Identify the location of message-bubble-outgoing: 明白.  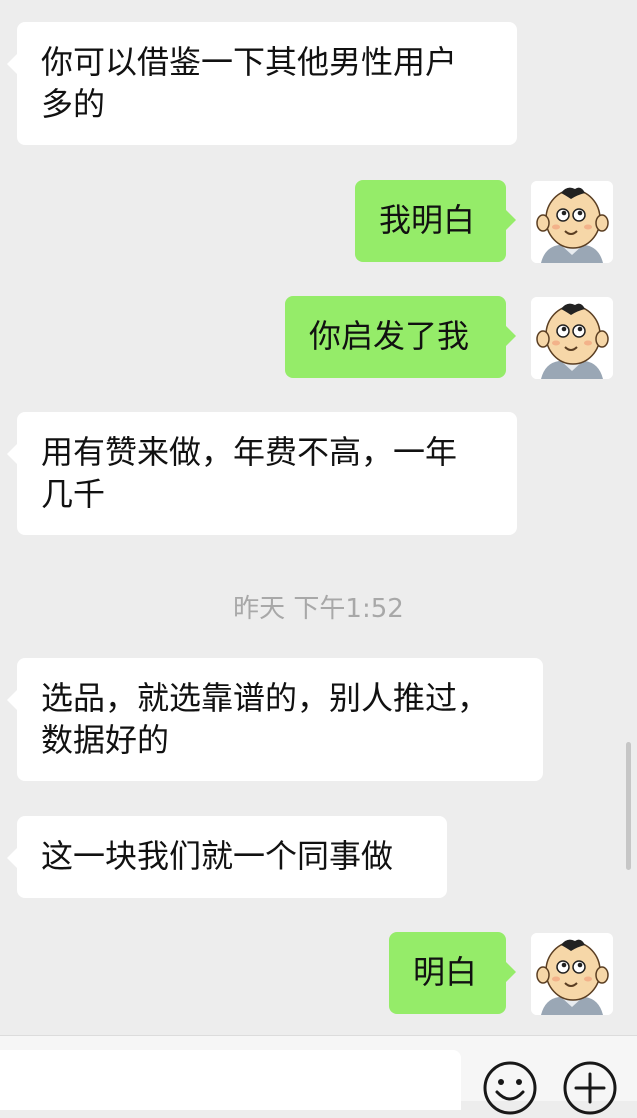
(452, 973).